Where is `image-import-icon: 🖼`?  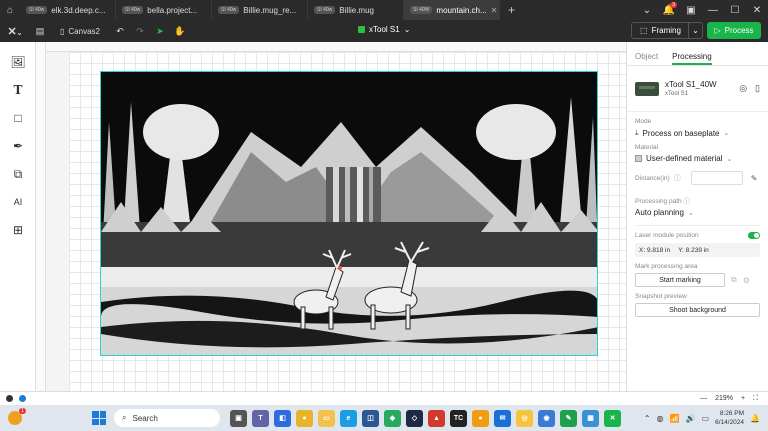 image-import-icon: 🖼 is located at coordinates (18, 62).